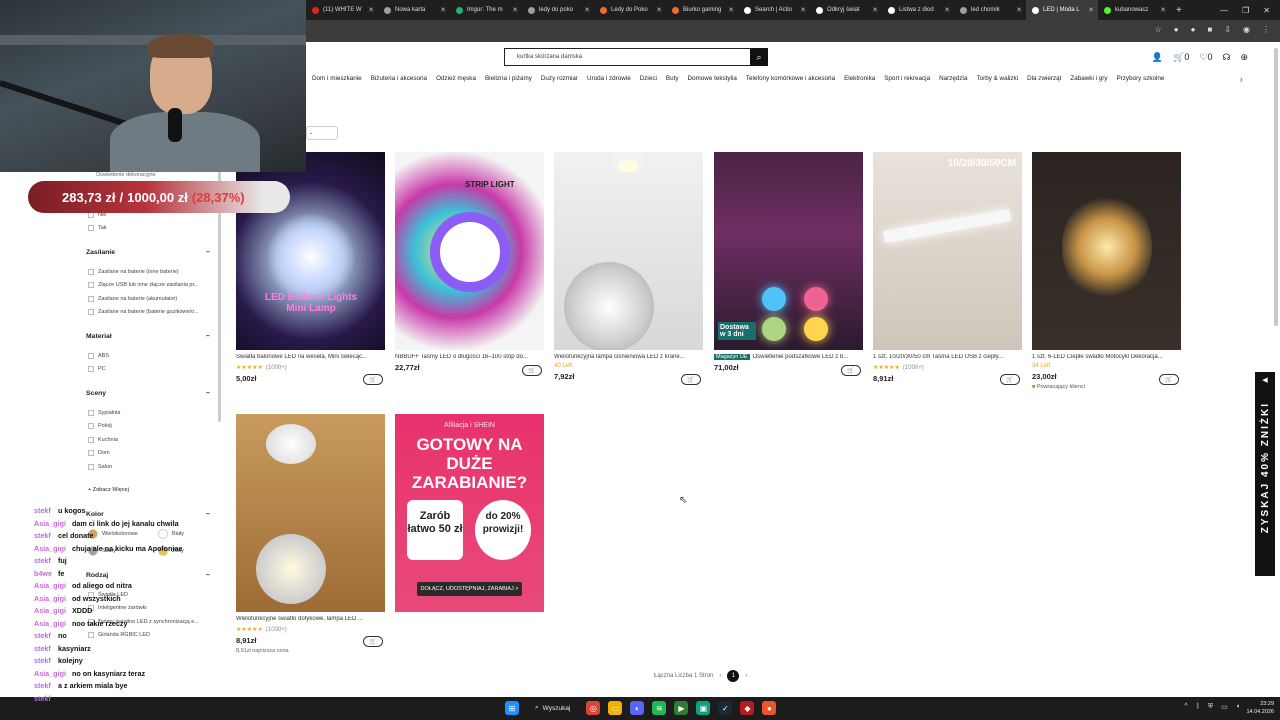 The height and width of the screenshot is (720, 1280). I want to click on category-link: Domowe tekstylia, so click(711, 81).